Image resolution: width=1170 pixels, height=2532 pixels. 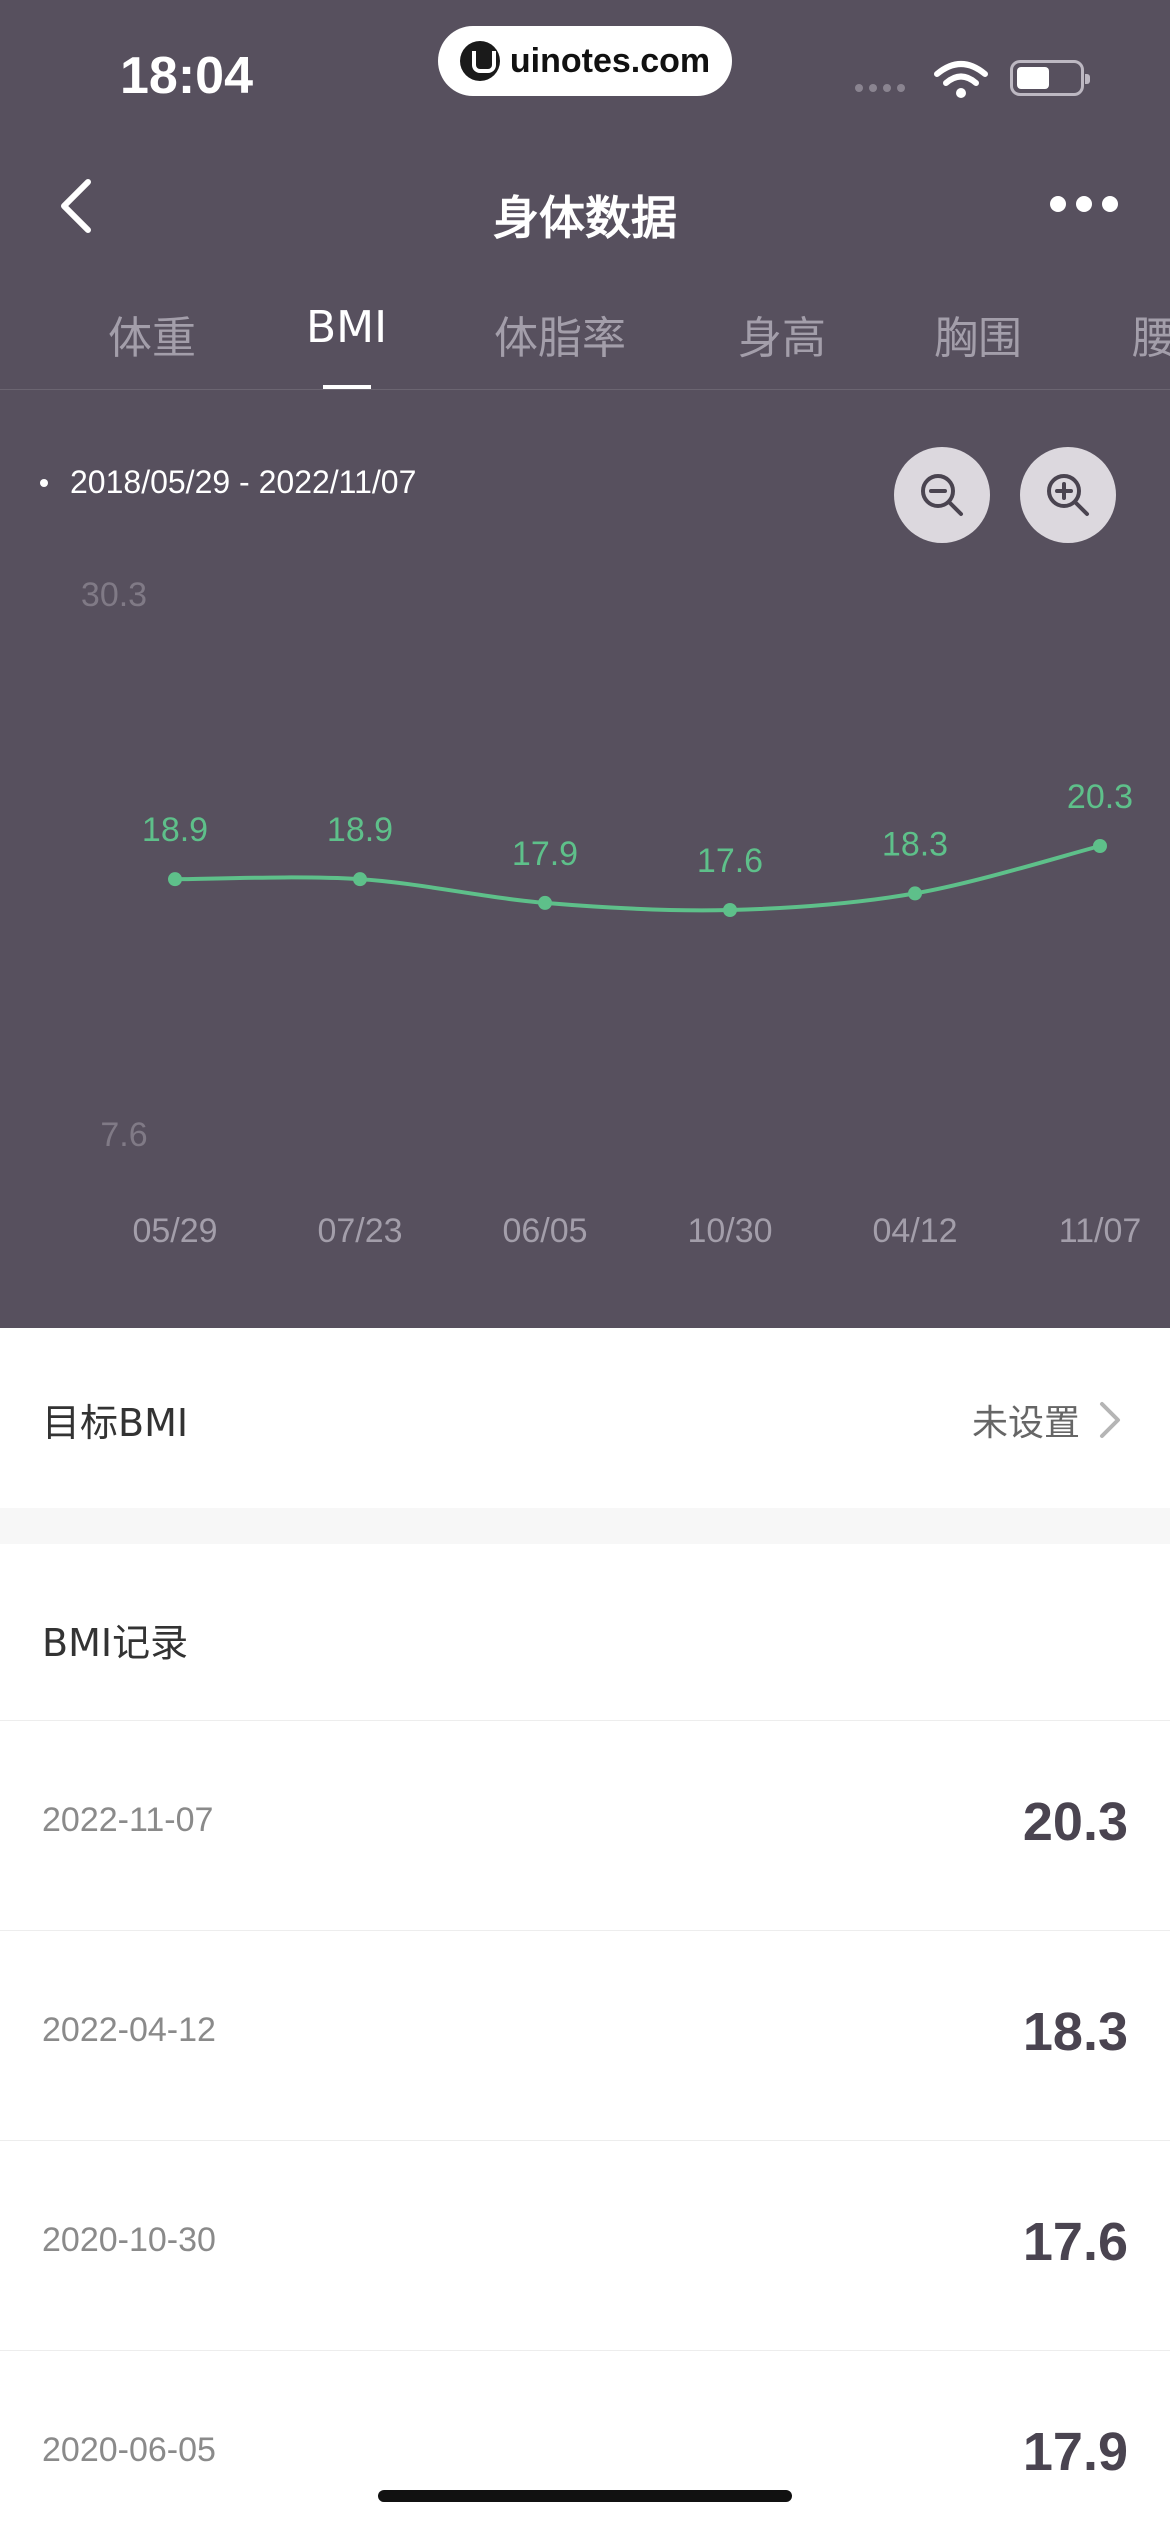 I want to click on nav-bar: 身体数据, so click(x=585, y=205).